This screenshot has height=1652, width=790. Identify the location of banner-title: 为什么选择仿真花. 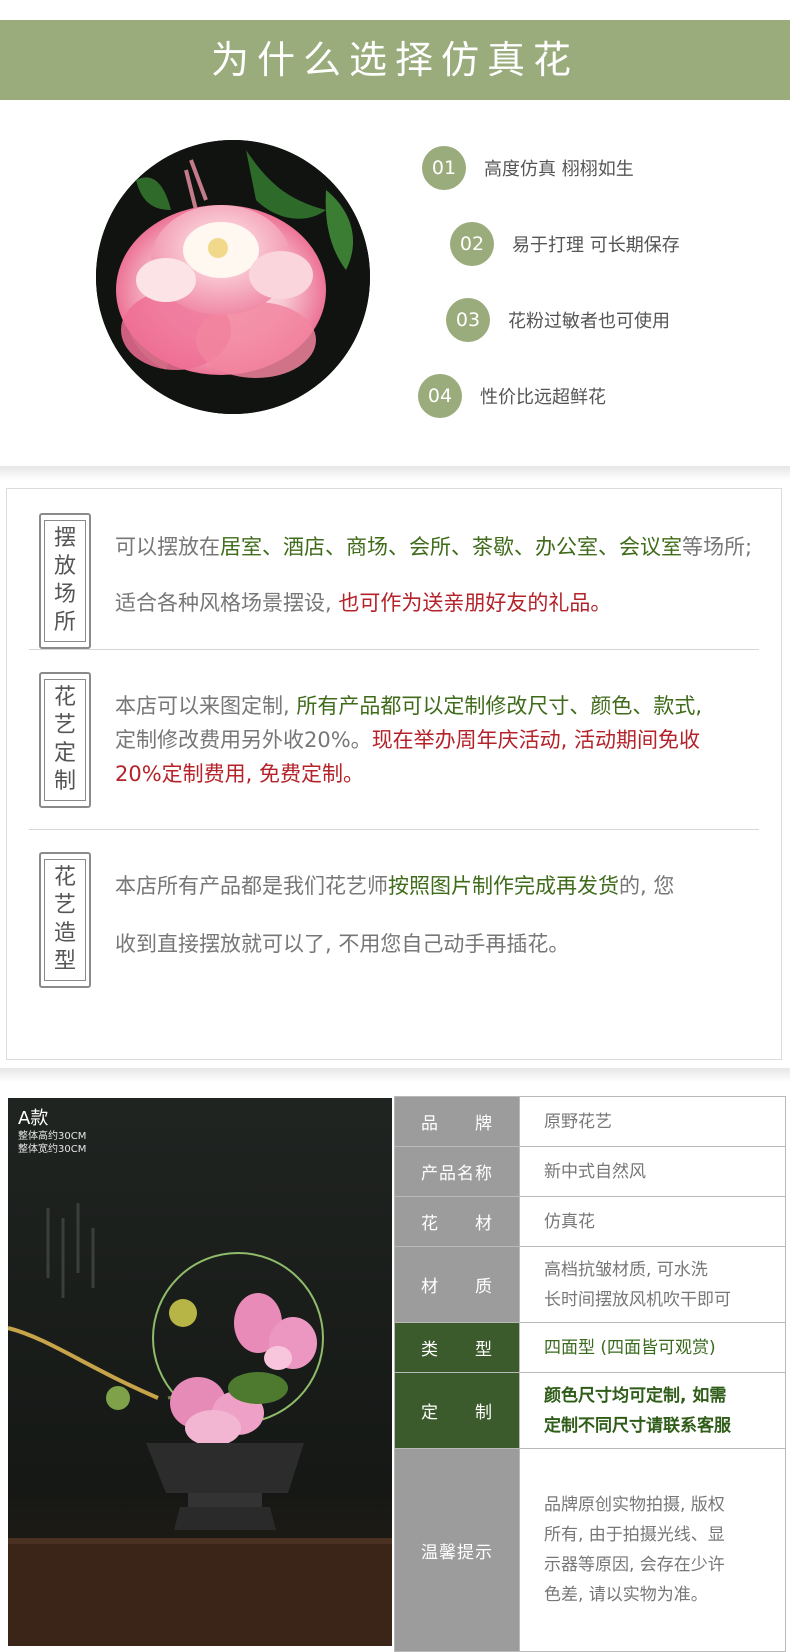
(394, 60).